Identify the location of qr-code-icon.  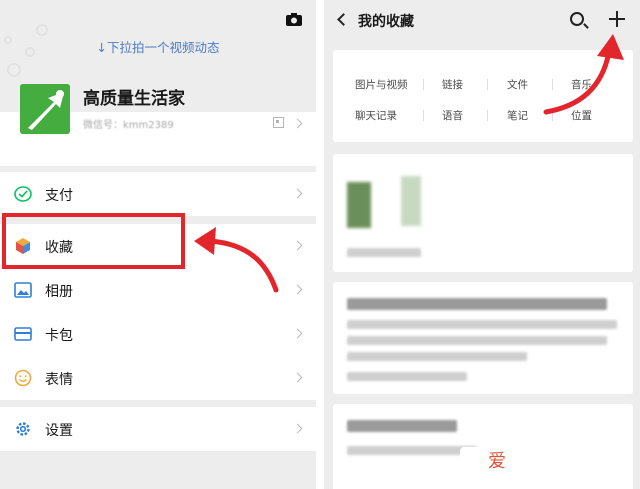
(278, 122).